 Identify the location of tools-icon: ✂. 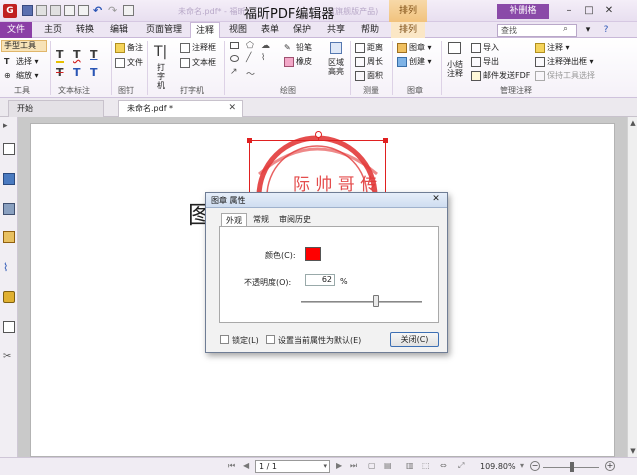
(9, 357).